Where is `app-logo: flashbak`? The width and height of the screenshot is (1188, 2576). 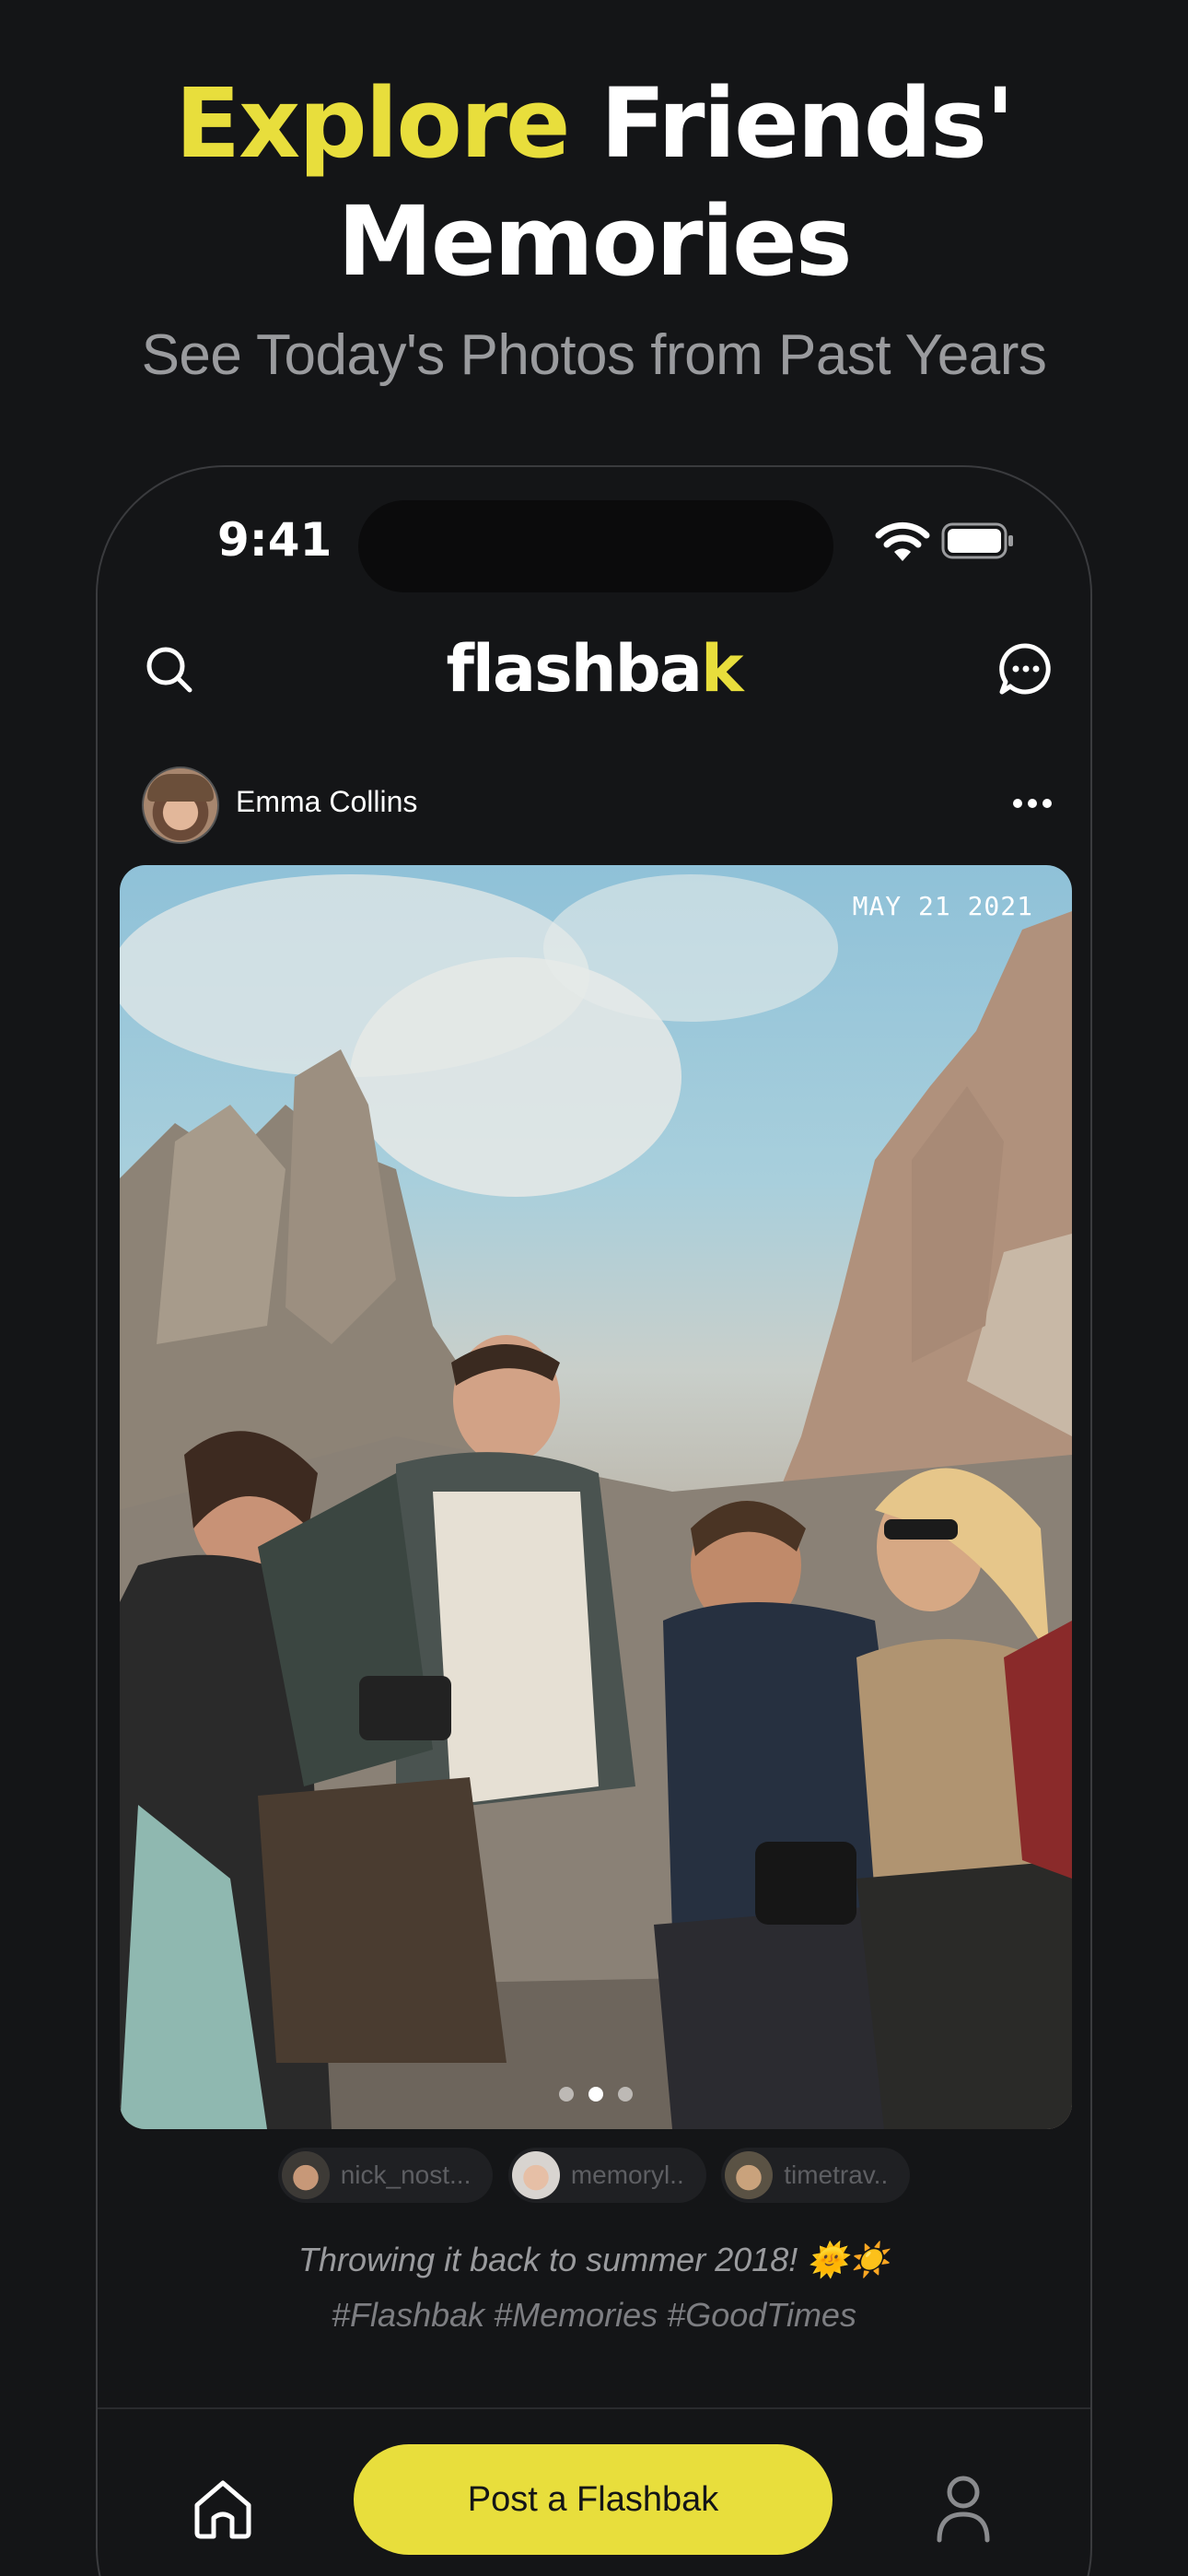 app-logo: flashbak is located at coordinates (594, 669).